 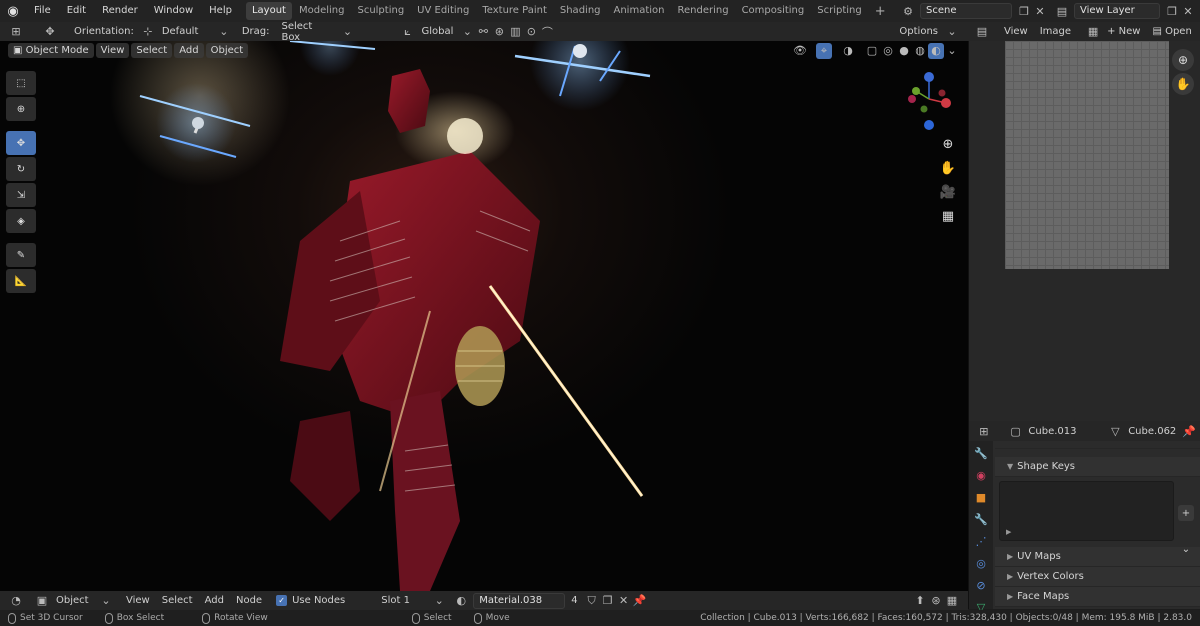 I want to click on list-expand-icon: ▶, so click(x=1008, y=532).